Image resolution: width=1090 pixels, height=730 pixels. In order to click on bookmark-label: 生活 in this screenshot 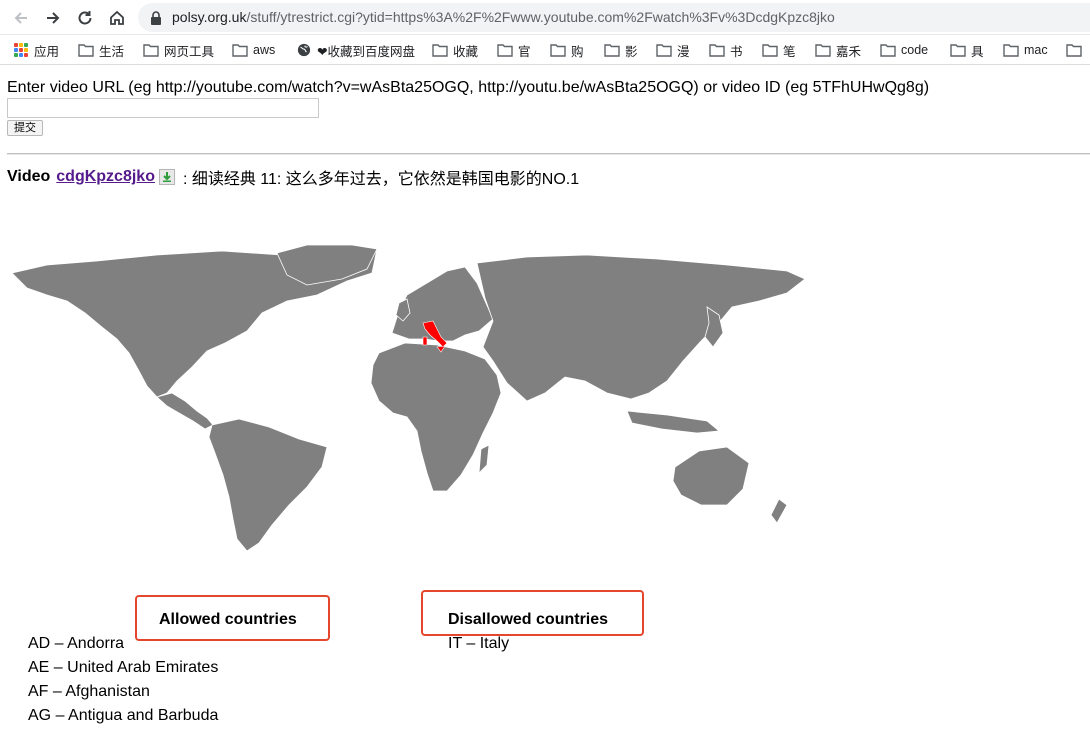, I will do `click(112, 51)`.